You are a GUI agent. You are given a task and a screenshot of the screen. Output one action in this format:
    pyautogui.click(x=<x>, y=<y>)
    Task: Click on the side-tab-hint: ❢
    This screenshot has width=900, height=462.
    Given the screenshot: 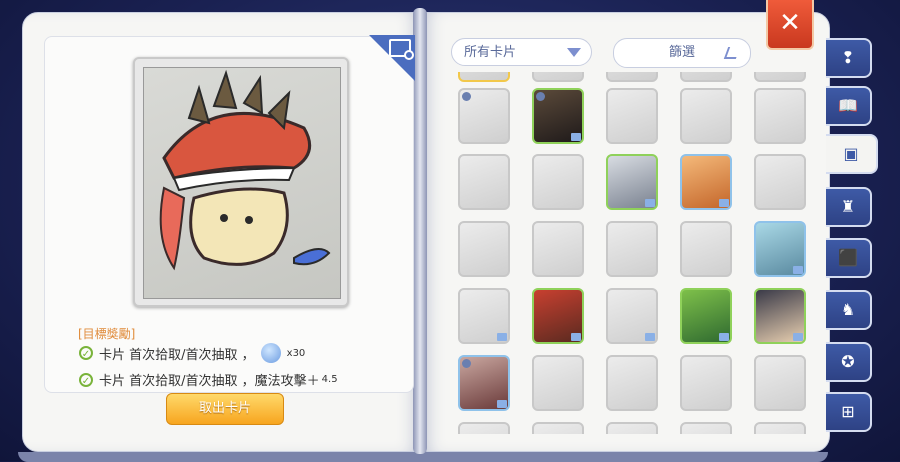 What is the action you would take?
    pyautogui.click(x=849, y=58)
    